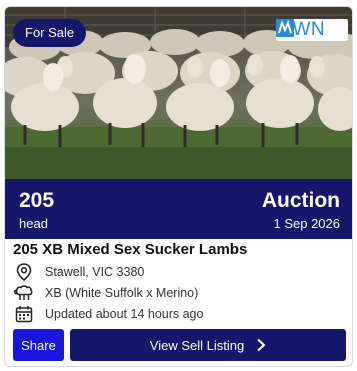 This screenshot has width=357, height=371. I want to click on breed-text: XB (White Suffolk x Merino), so click(122, 293).